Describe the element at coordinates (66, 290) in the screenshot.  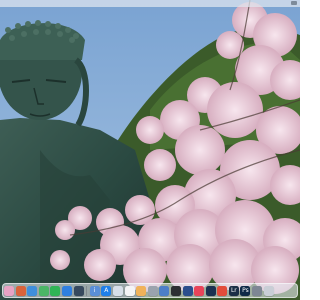
I see `safari-icon` at that location.